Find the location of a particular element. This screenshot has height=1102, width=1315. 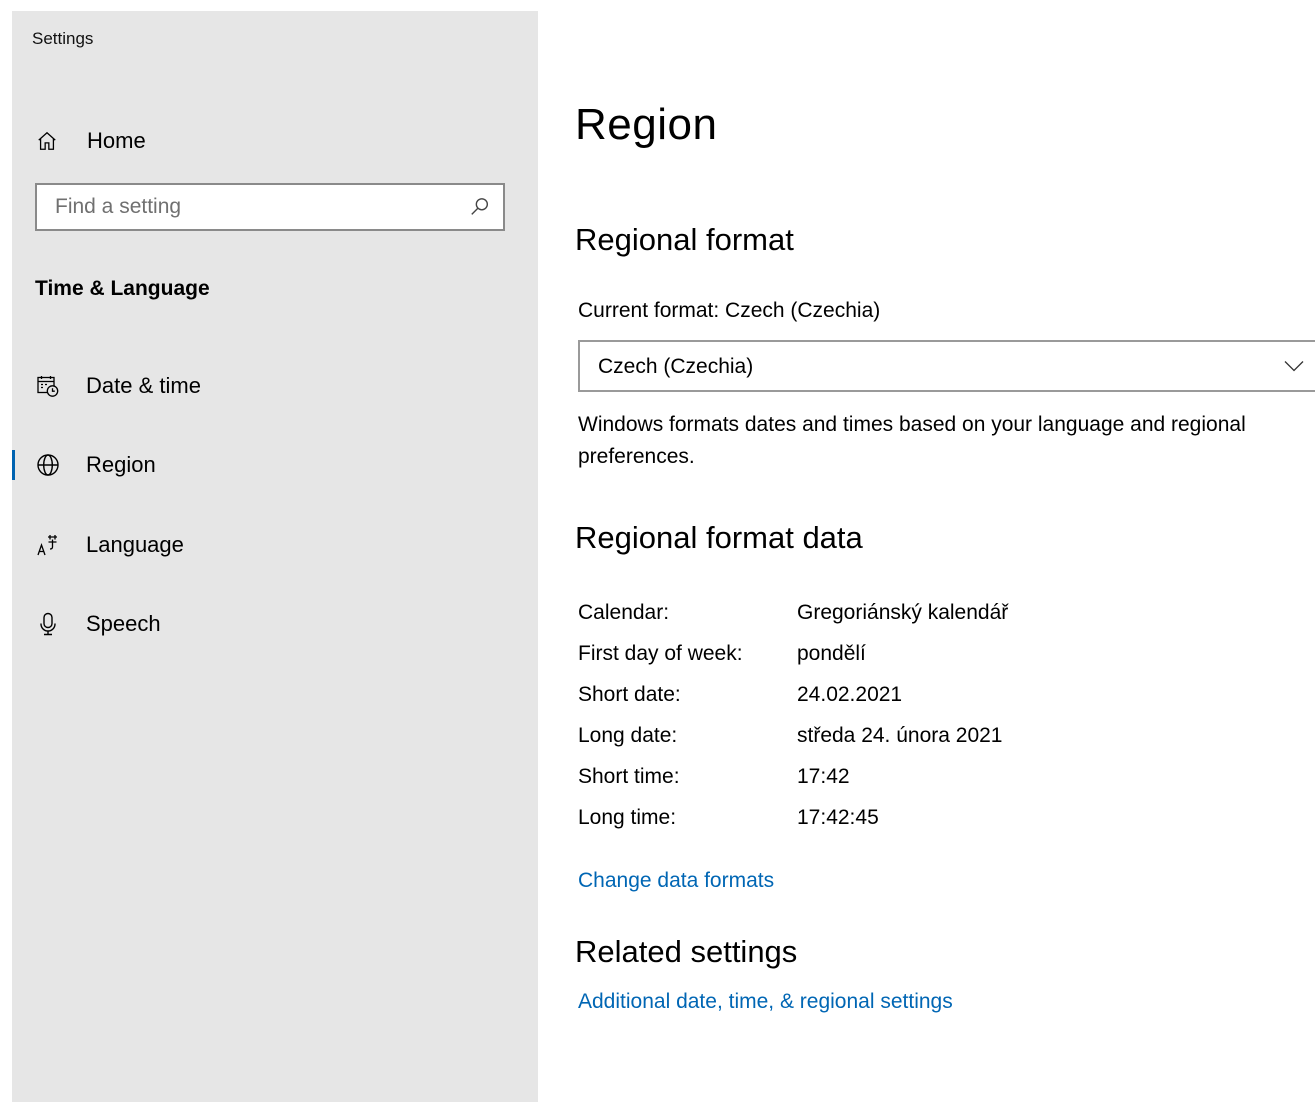

home-label: Home is located at coordinates (116, 140).